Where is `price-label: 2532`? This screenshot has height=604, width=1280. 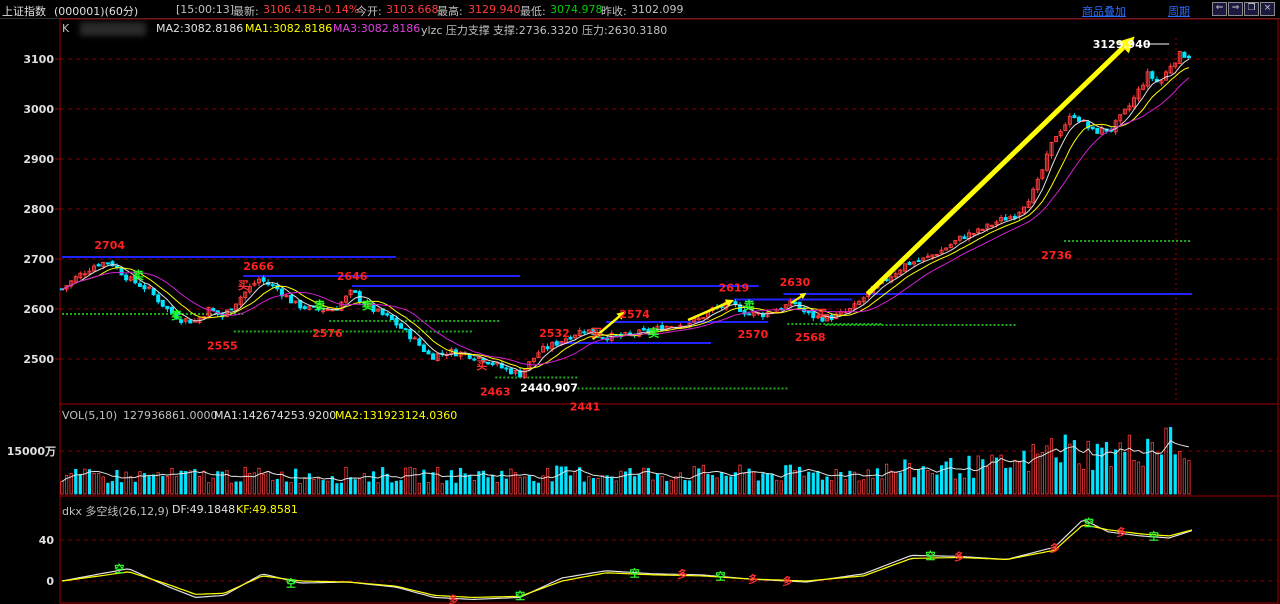
price-label: 2532 is located at coordinates (554, 333).